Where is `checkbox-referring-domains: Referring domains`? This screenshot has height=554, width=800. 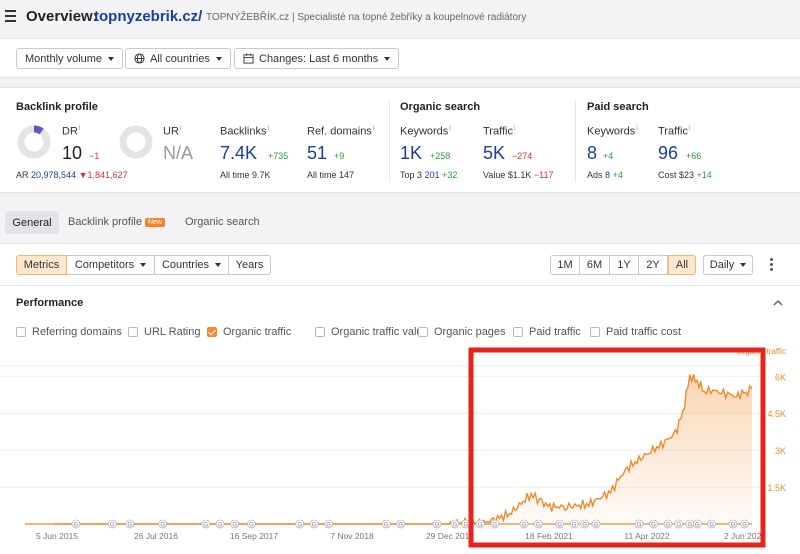 checkbox-referring-domains: Referring domains is located at coordinates (69, 332).